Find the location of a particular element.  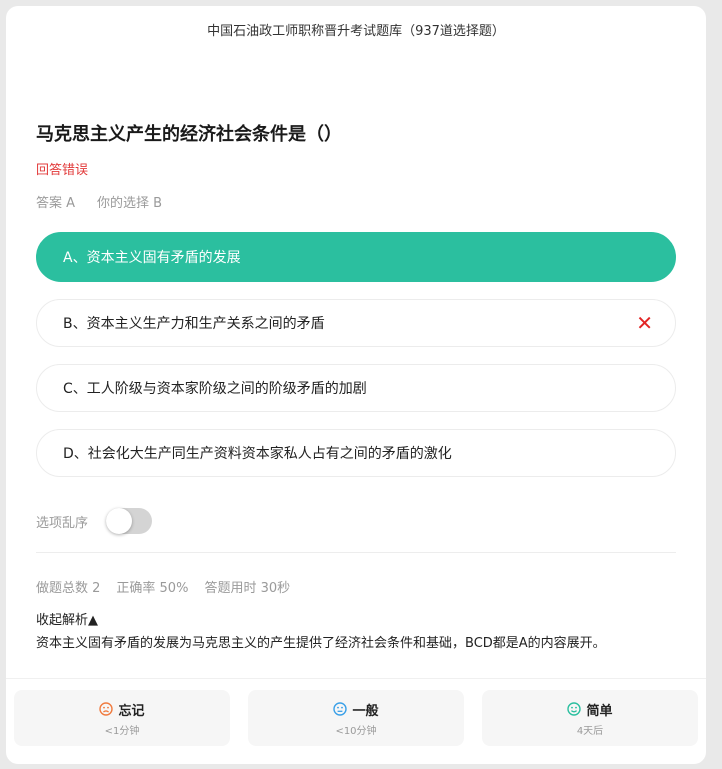

option-label: B、资本主义生产力和生产关系之间的矛盾 is located at coordinates (194, 324).